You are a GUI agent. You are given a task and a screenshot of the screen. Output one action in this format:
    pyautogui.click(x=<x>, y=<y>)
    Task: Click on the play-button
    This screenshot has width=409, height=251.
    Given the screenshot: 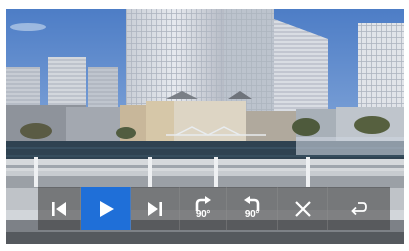 What is the action you would take?
    pyautogui.click(x=106, y=208)
    